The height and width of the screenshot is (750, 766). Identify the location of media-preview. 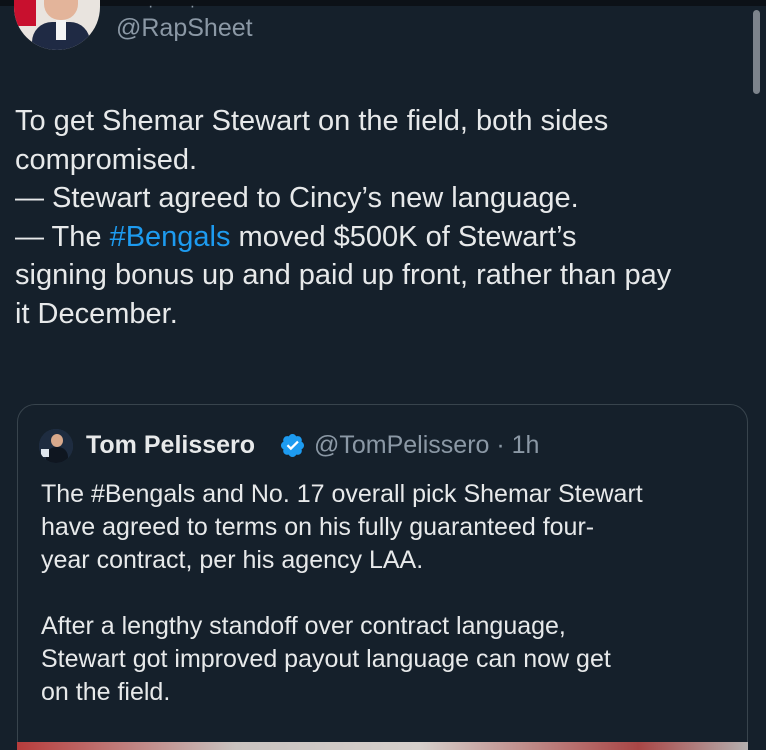
(382, 746).